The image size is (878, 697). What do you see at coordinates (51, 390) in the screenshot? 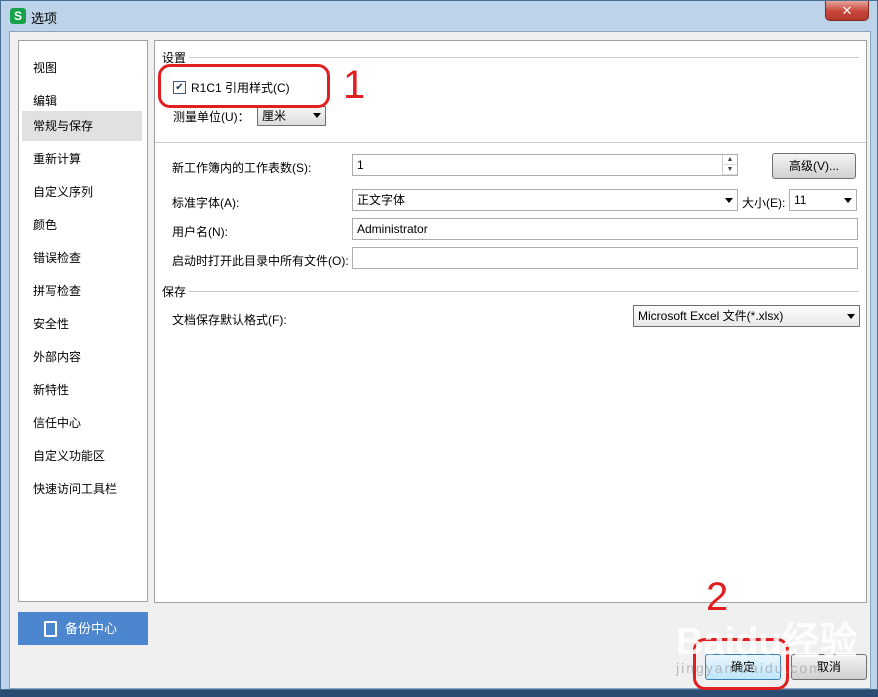
I see `sidebar-item-new-features: 新特性` at bounding box center [51, 390].